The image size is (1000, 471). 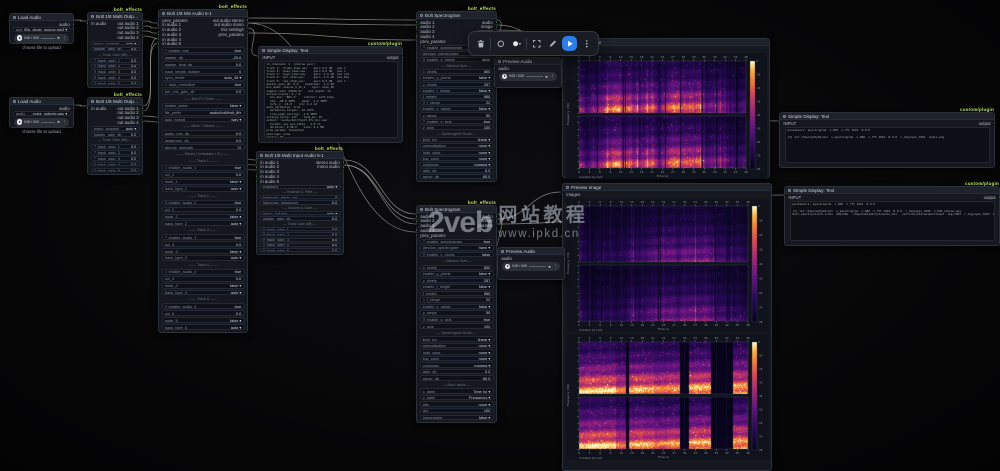 What do you see at coordinates (456, 171) in the screenshot?
I see `widget-gain_db: gain_db 0.0` at bounding box center [456, 171].